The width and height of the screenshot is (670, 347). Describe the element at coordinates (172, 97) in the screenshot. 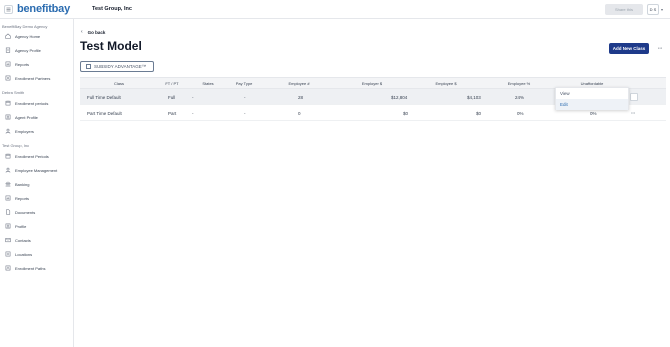

I see `cell-ftpt: Full` at that location.